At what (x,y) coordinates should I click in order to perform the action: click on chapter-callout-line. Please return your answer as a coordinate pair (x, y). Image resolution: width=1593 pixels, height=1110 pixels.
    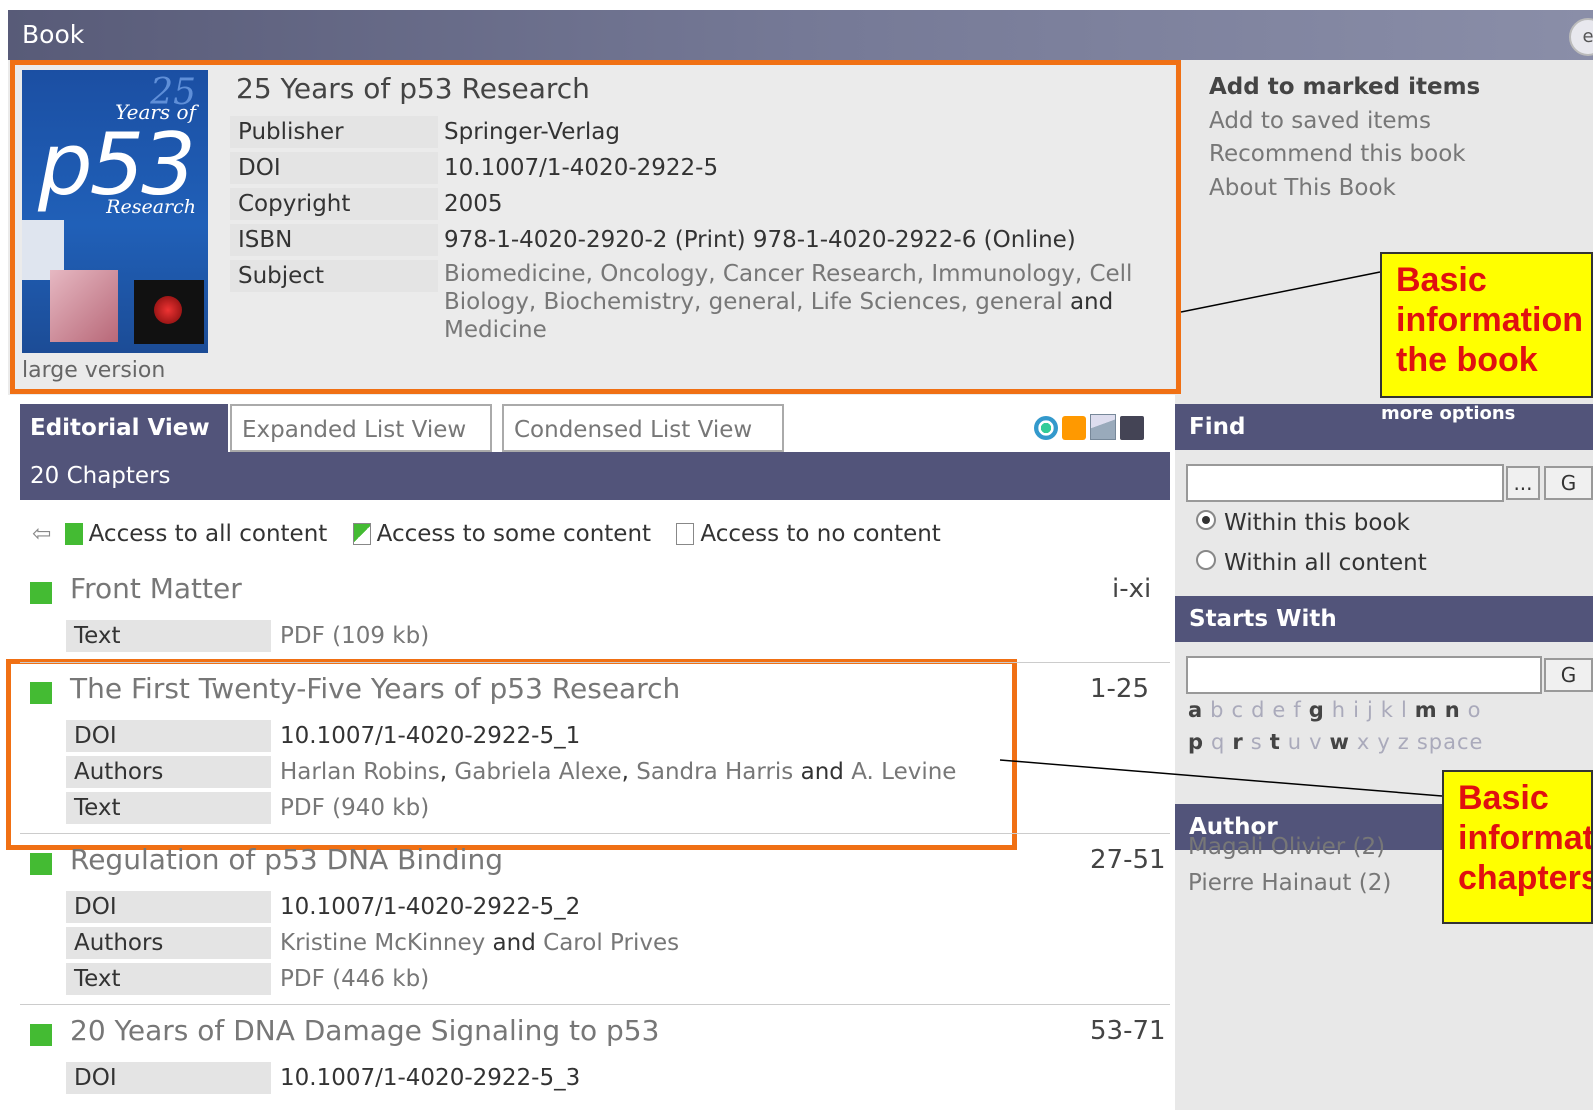
    Looking at the image, I should click on (1221, 778).